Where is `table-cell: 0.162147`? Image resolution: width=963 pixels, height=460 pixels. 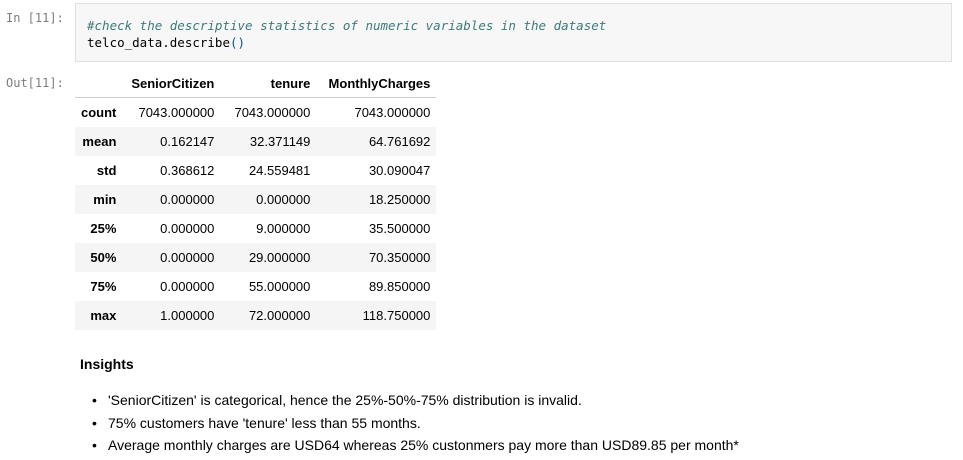 table-cell: 0.162147 is located at coordinates (187, 141).